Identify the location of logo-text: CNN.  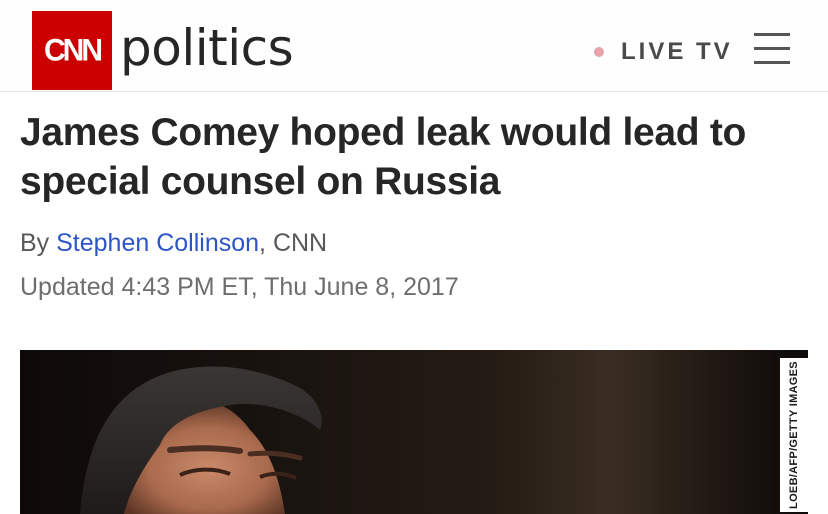
(73, 50).